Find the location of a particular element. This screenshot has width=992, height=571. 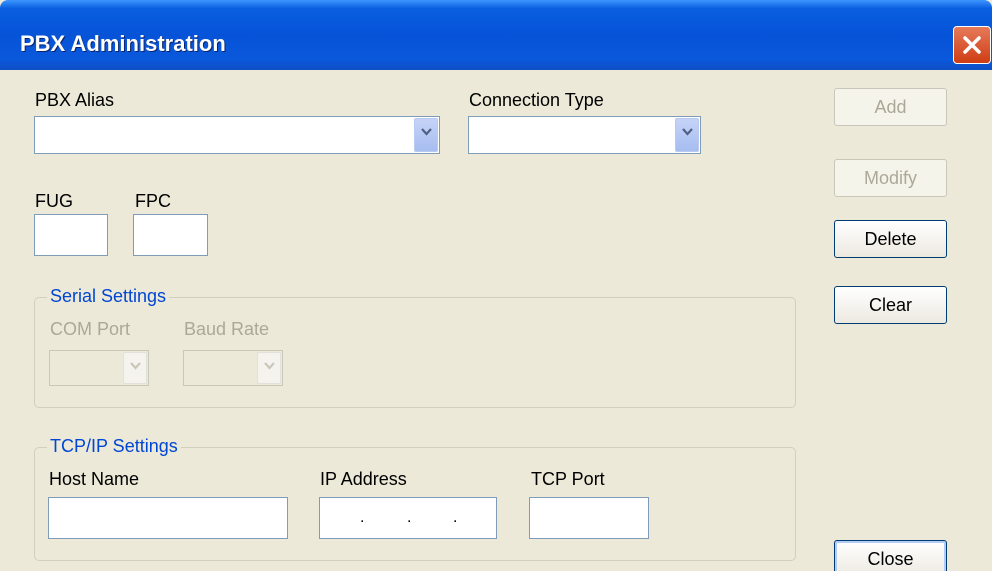

ip-address-label: IP Address is located at coordinates (363, 479).